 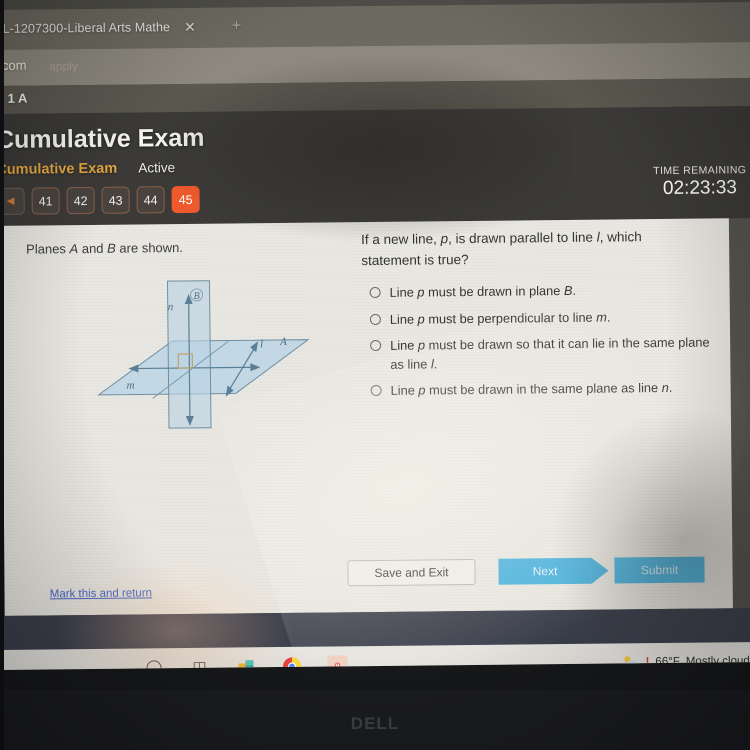 I want to click on answer-choice-2-text: Line p must be perpendicular to line m., so click(x=500, y=318).